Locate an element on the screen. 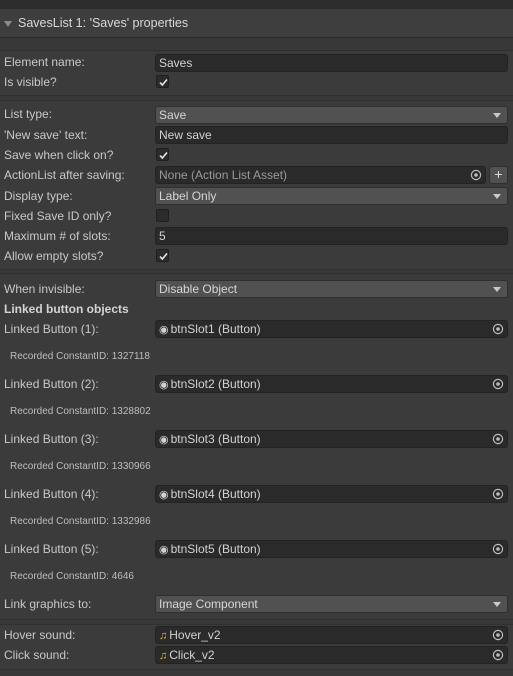 The height and width of the screenshot is (676, 513). is-visible-label: Is visible? is located at coordinates (30, 82).